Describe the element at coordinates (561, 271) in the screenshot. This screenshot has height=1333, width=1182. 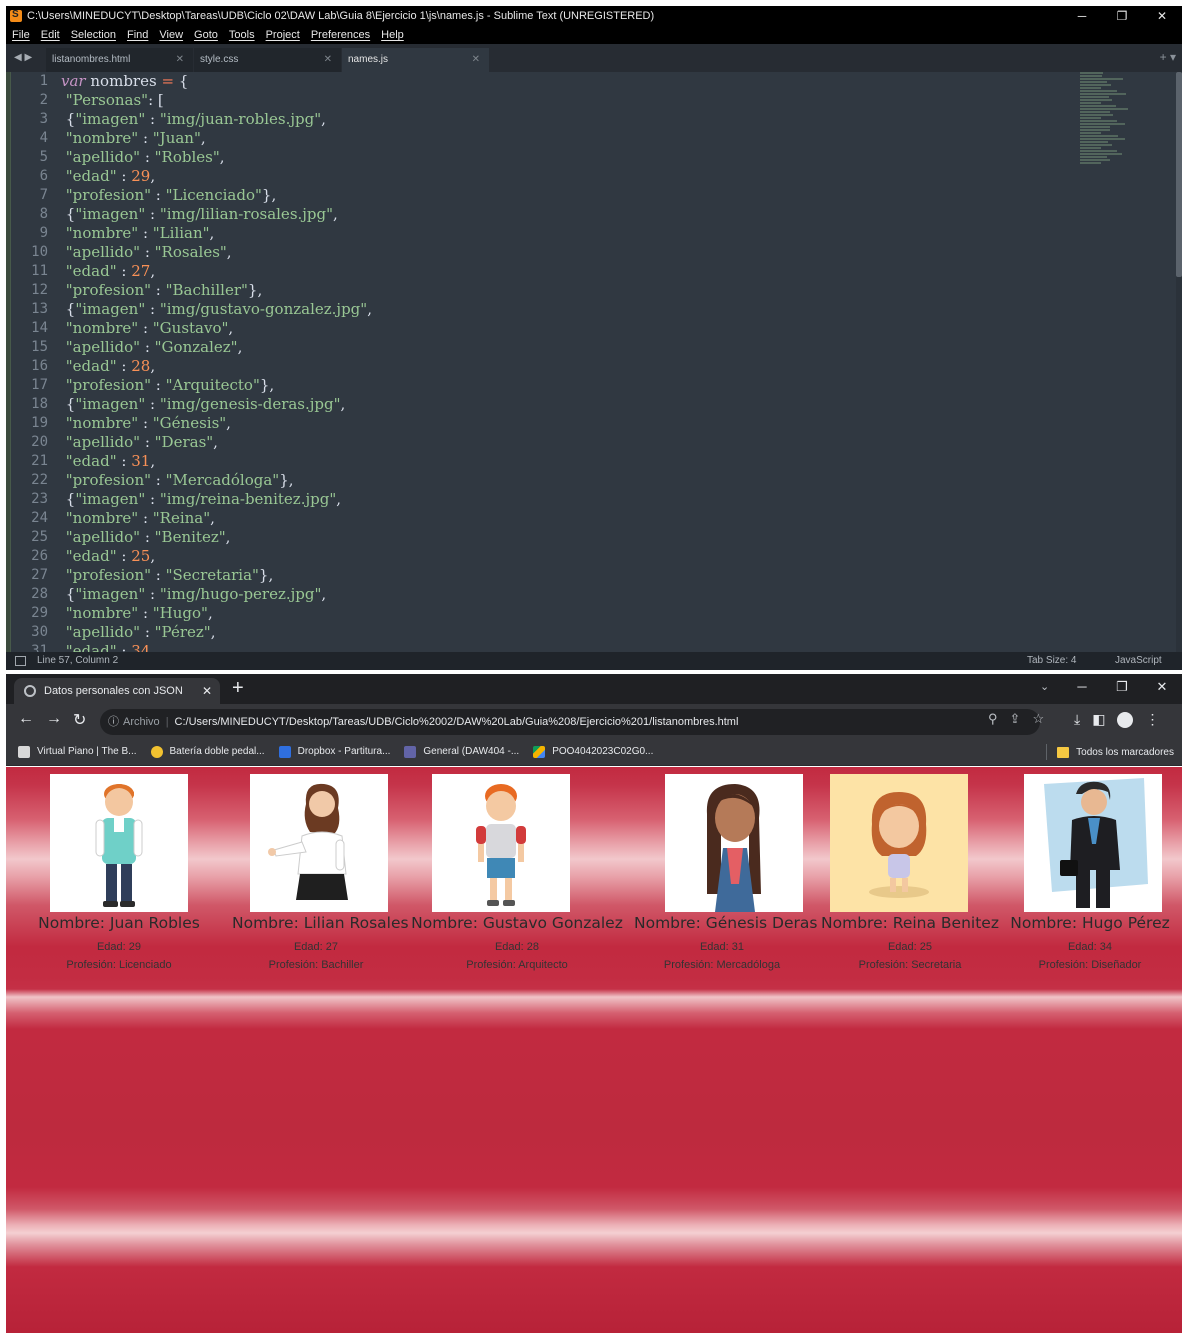
I see `code-line: "edad" : 27,` at that location.